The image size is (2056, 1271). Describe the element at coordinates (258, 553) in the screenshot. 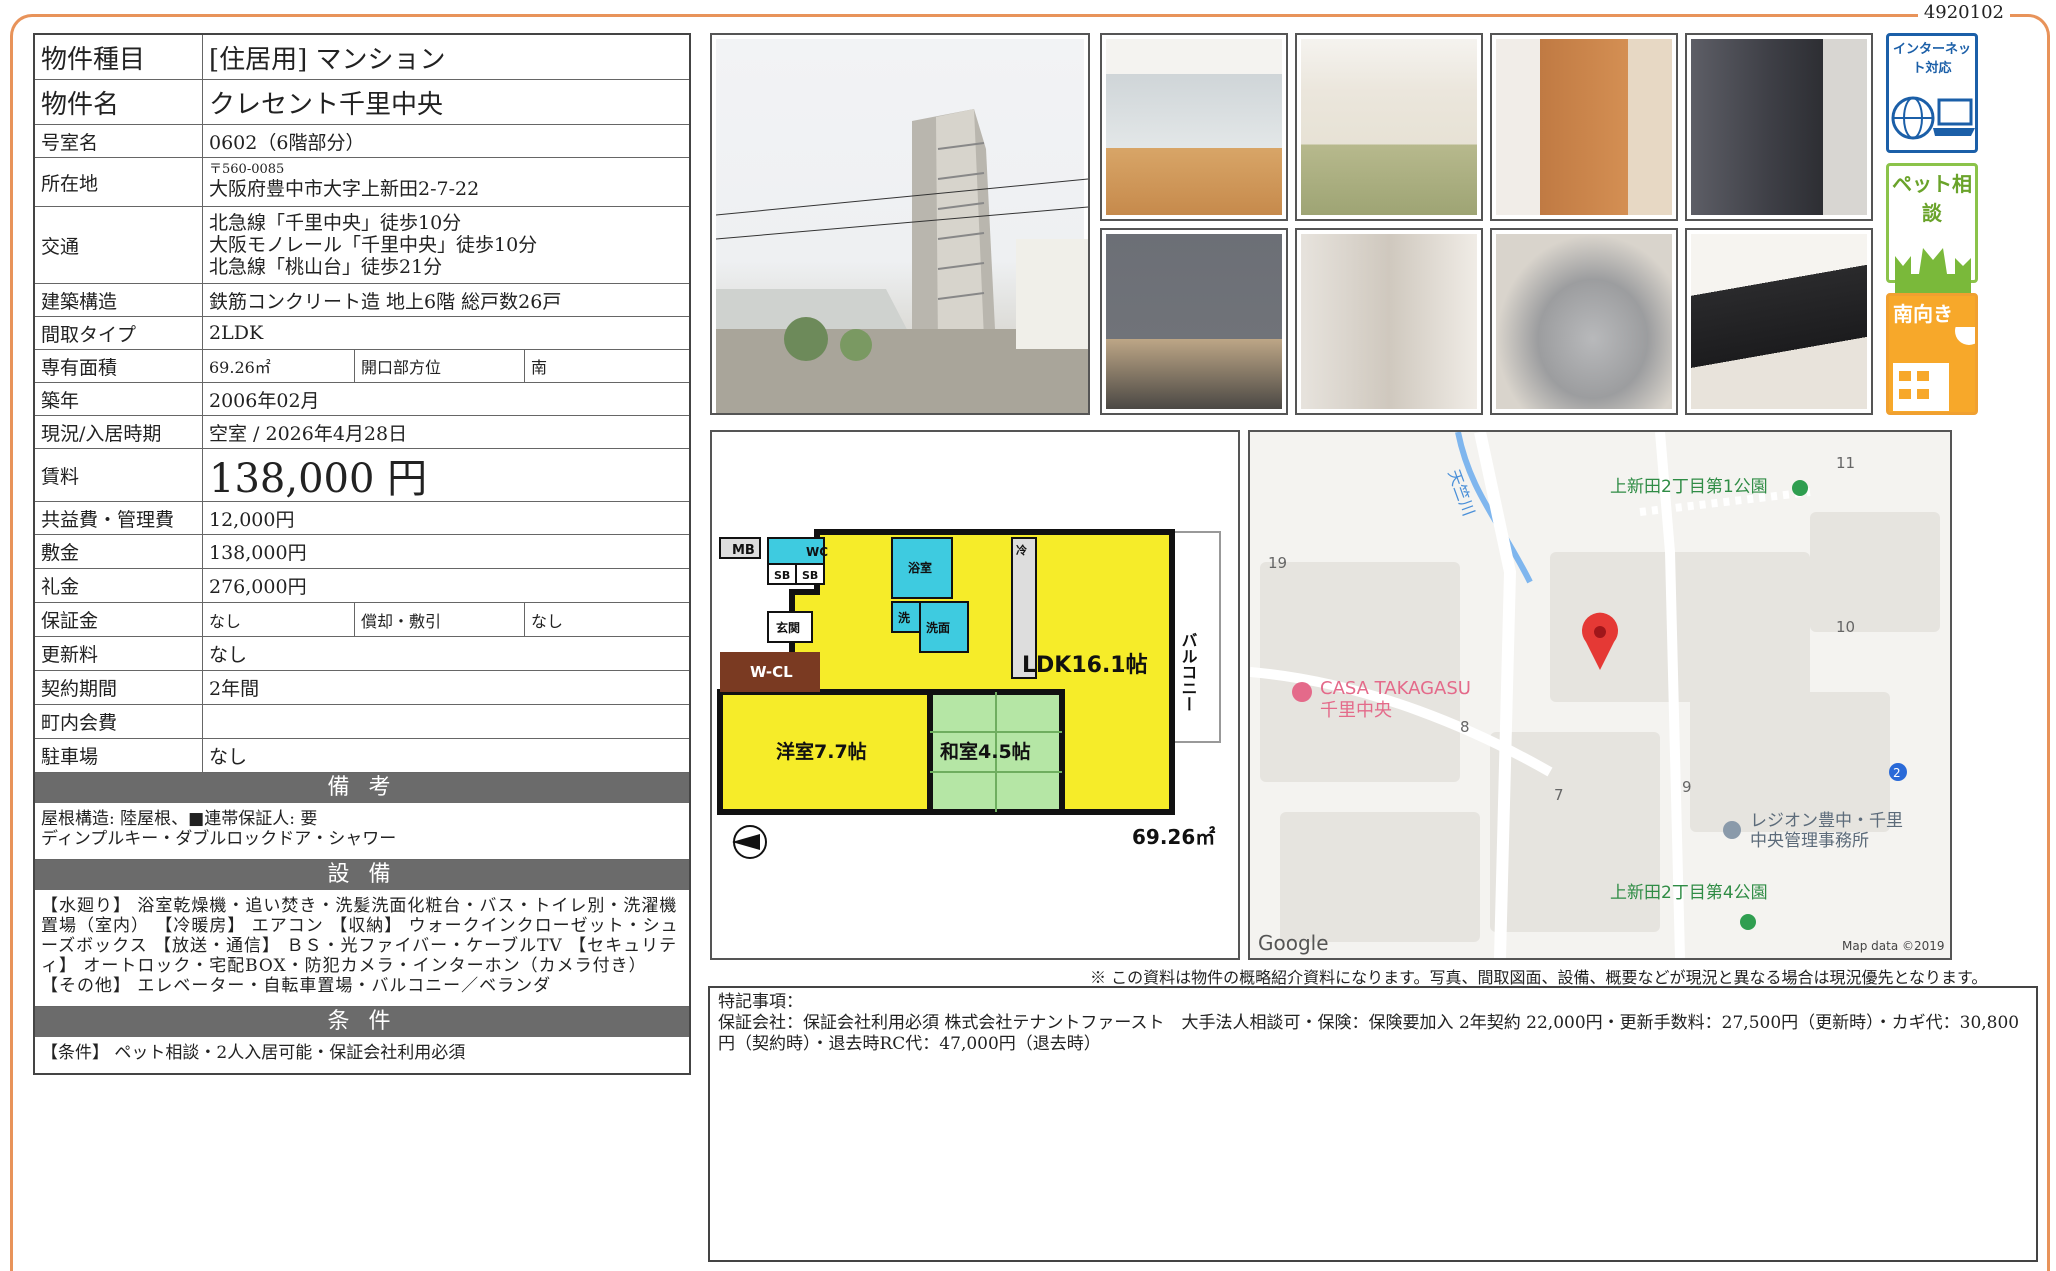

I see `deposit-value: 138,000円` at that location.